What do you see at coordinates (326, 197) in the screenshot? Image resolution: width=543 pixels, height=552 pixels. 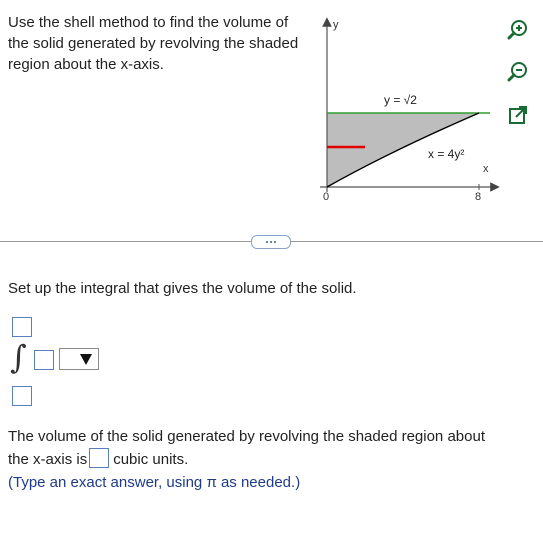 I see `origin-label: 0` at bounding box center [326, 197].